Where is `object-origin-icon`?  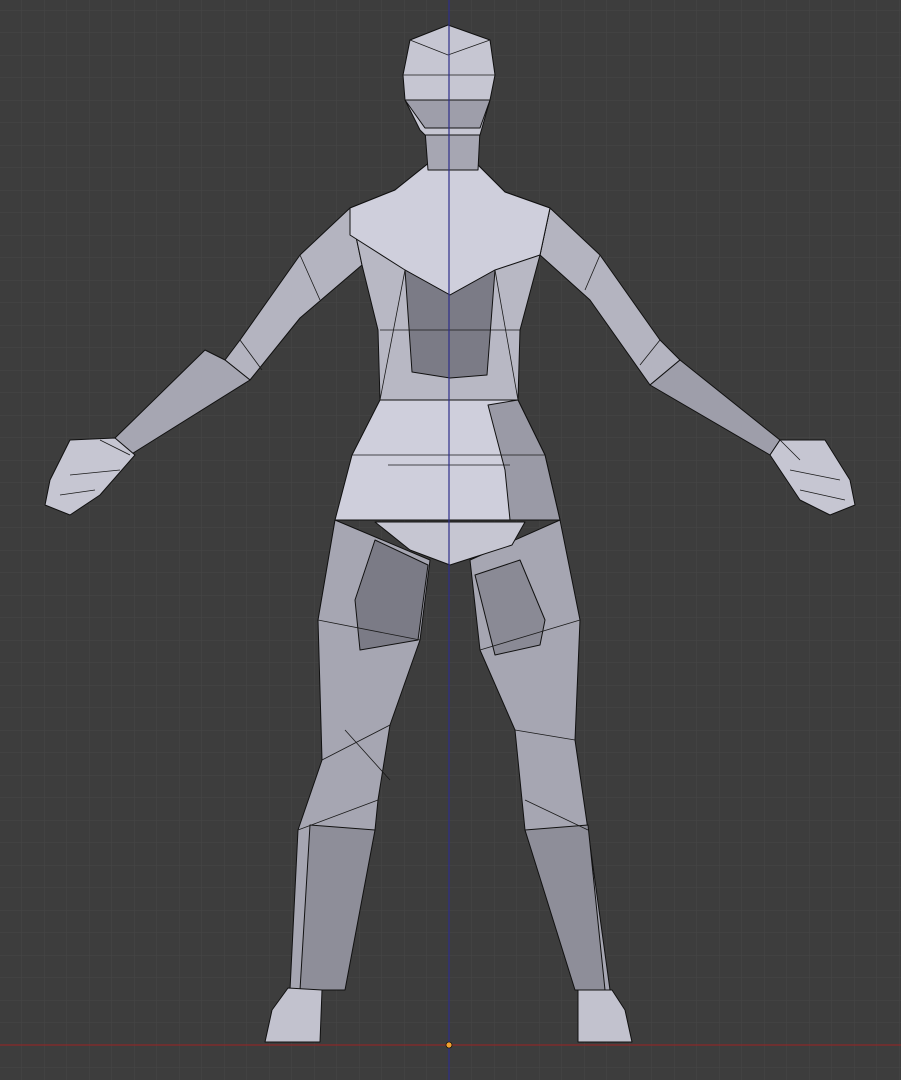
object-origin-icon is located at coordinates (449, 1045).